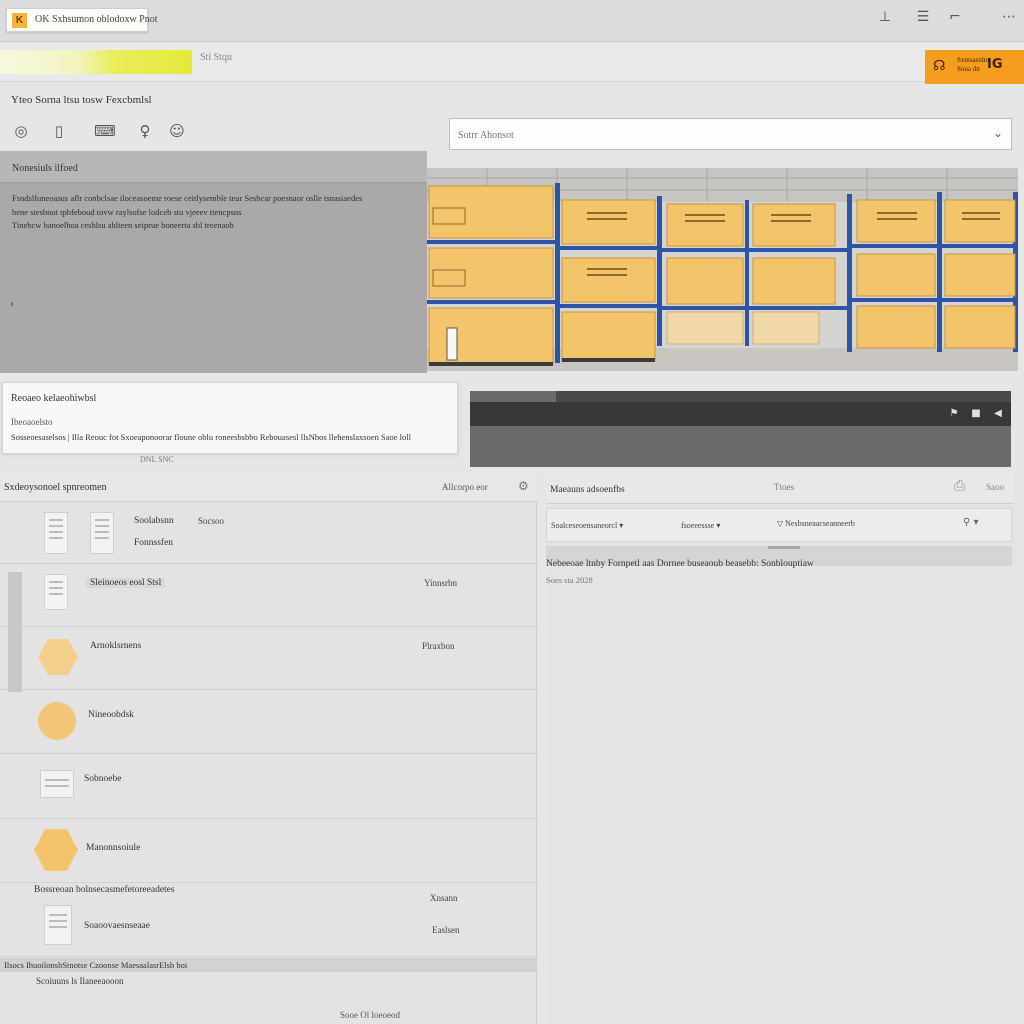 The width and height of the screenshot is (1024, 1024). Describe the element at coordinates (740, 414) in the screenshot. I see `player-control-bar` at that location.